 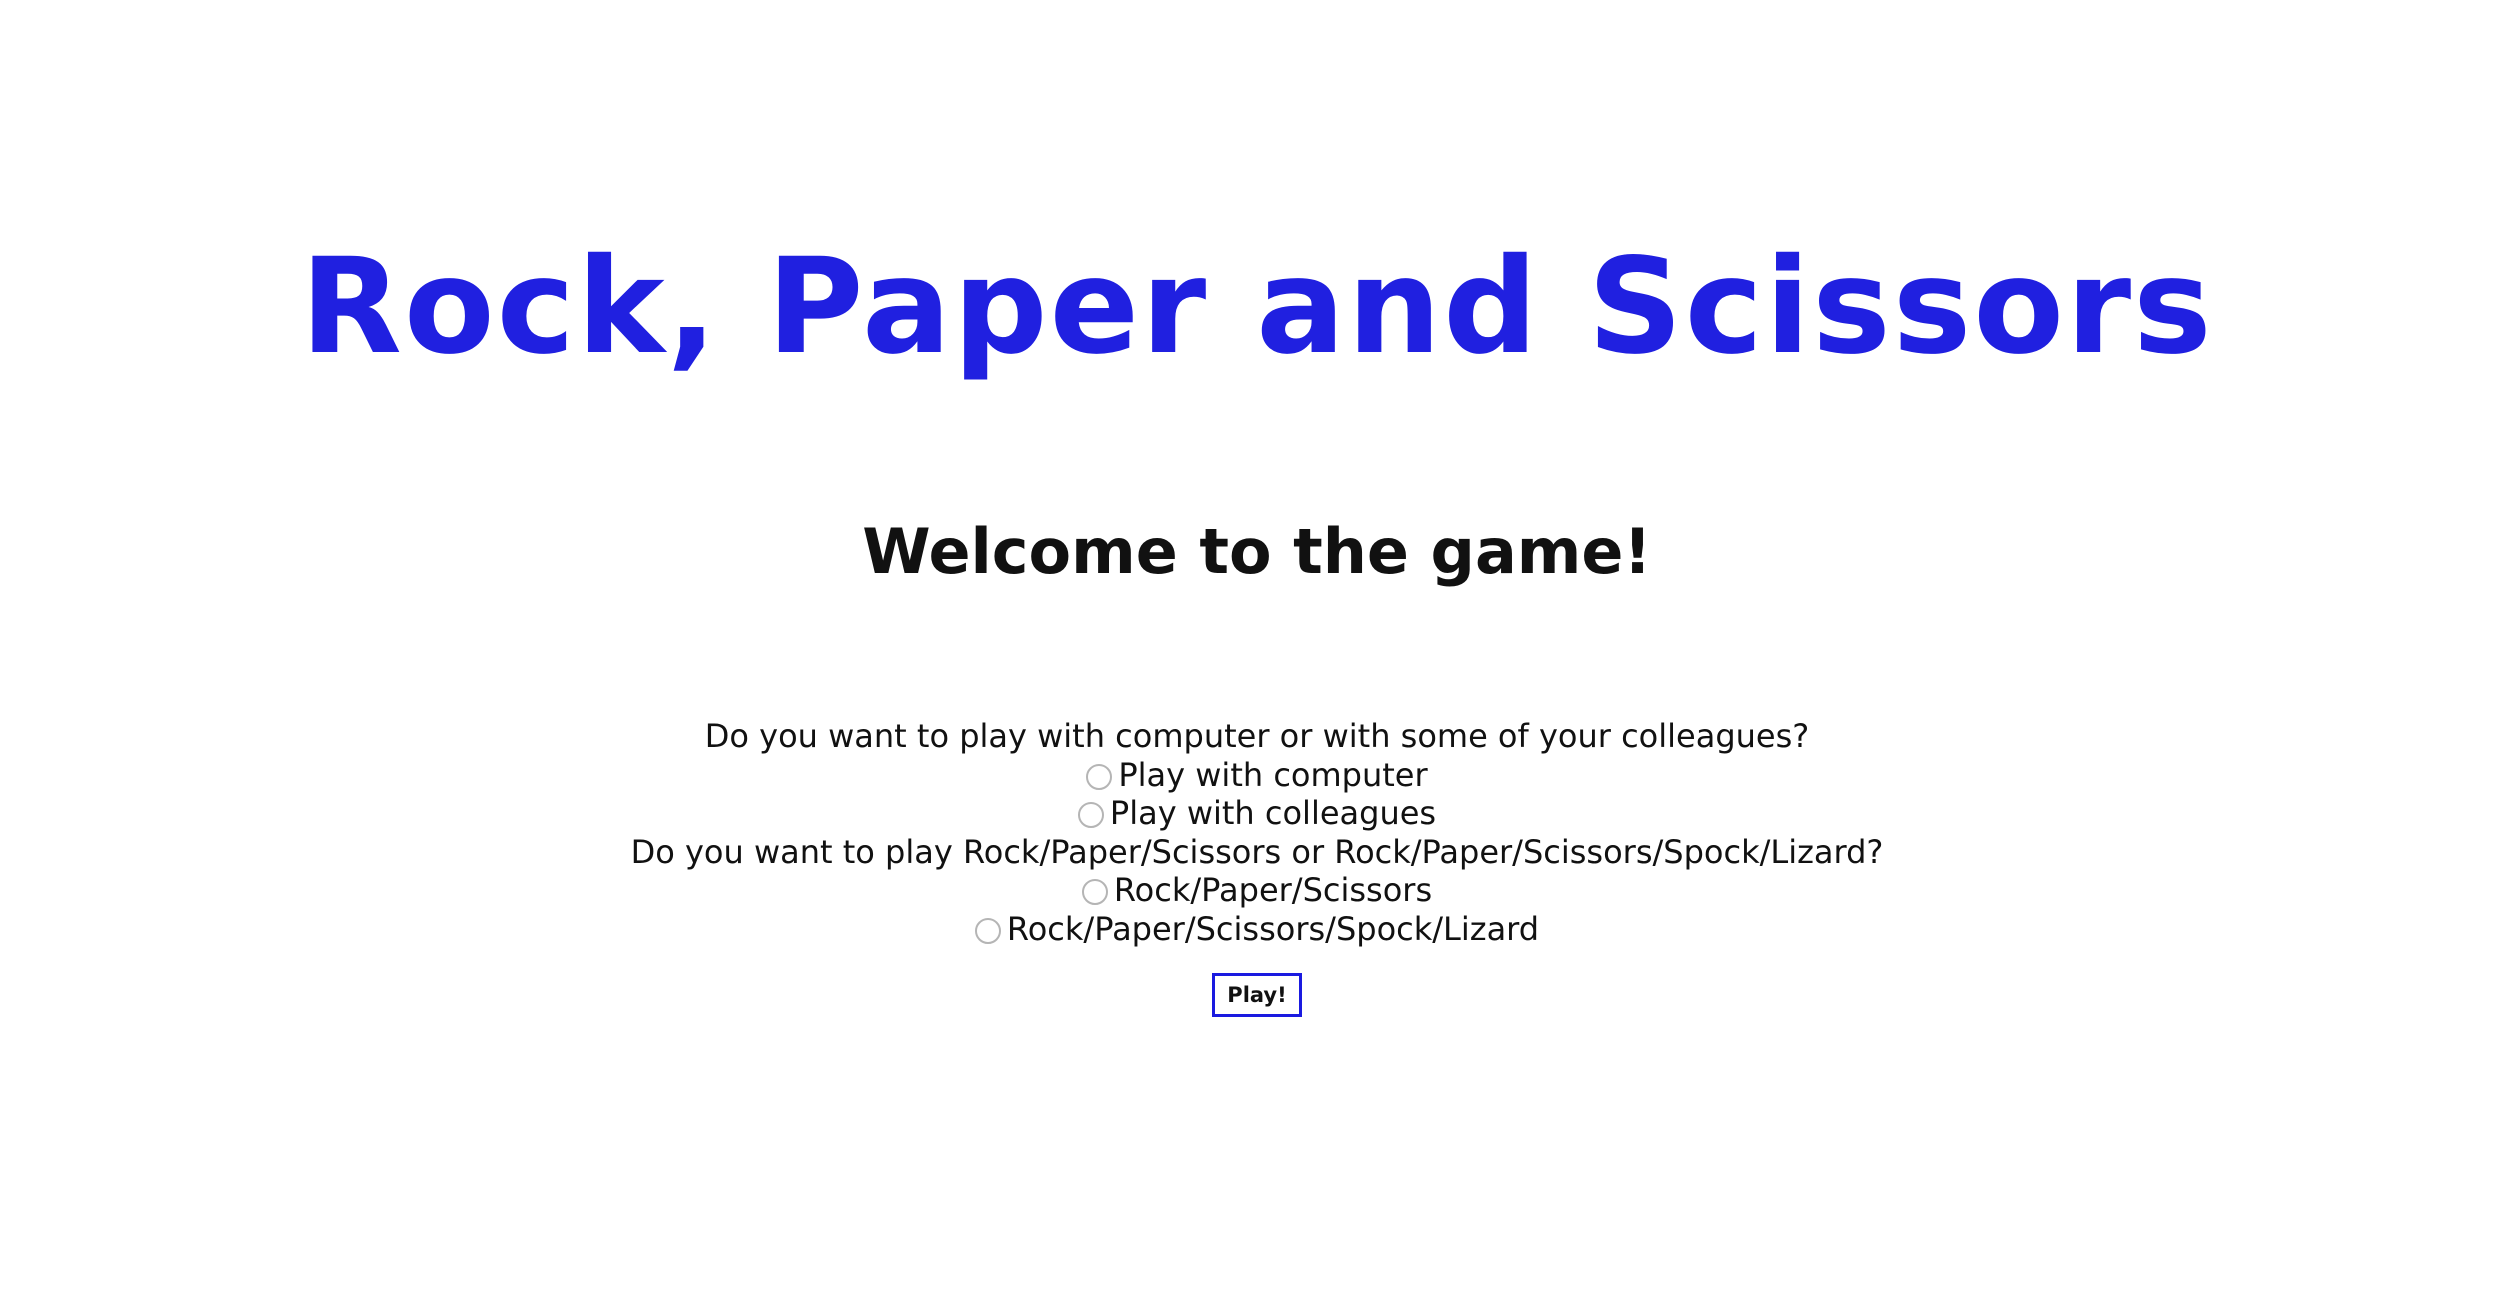 I want to click on radio-label-computer: Play with computer, so click(x=1273, y=774).